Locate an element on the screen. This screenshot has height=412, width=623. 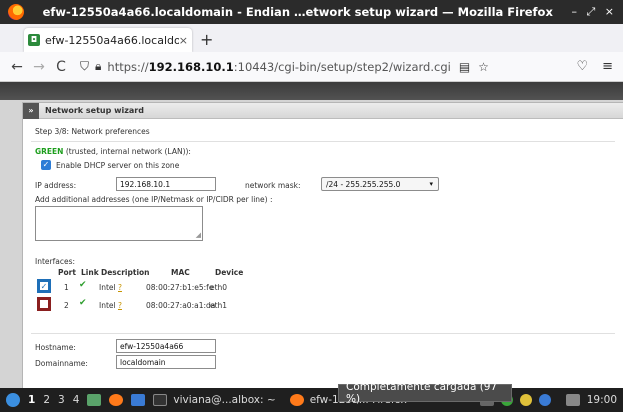
reload-button: C is located at coordinates (61, 67).